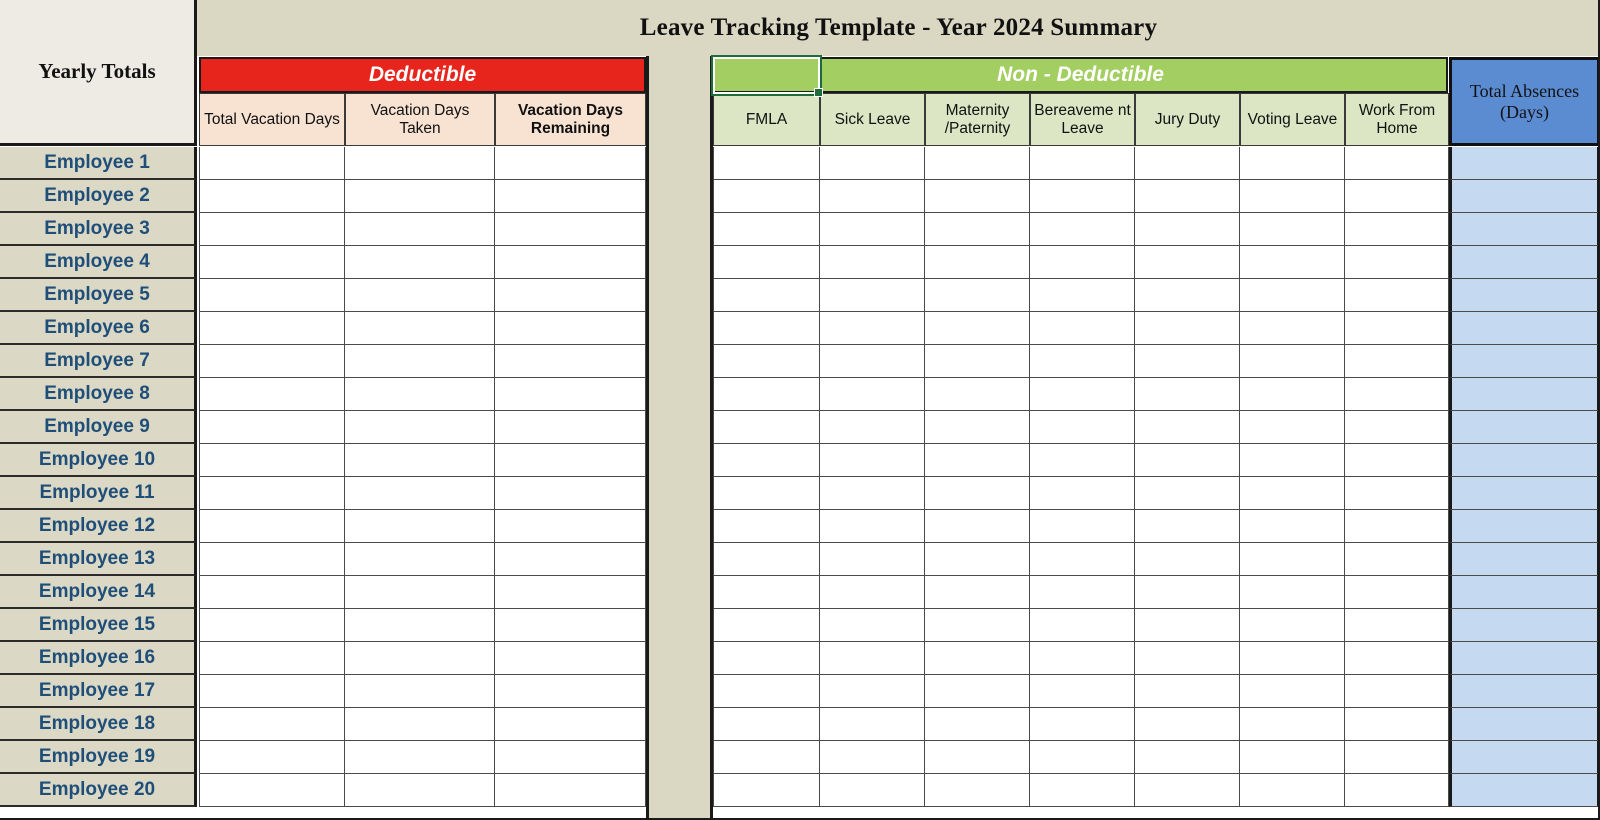  Describe the element at coordinates (420, 427) in the screenshot. I see `cell-deductible-r9-c2` at that location.